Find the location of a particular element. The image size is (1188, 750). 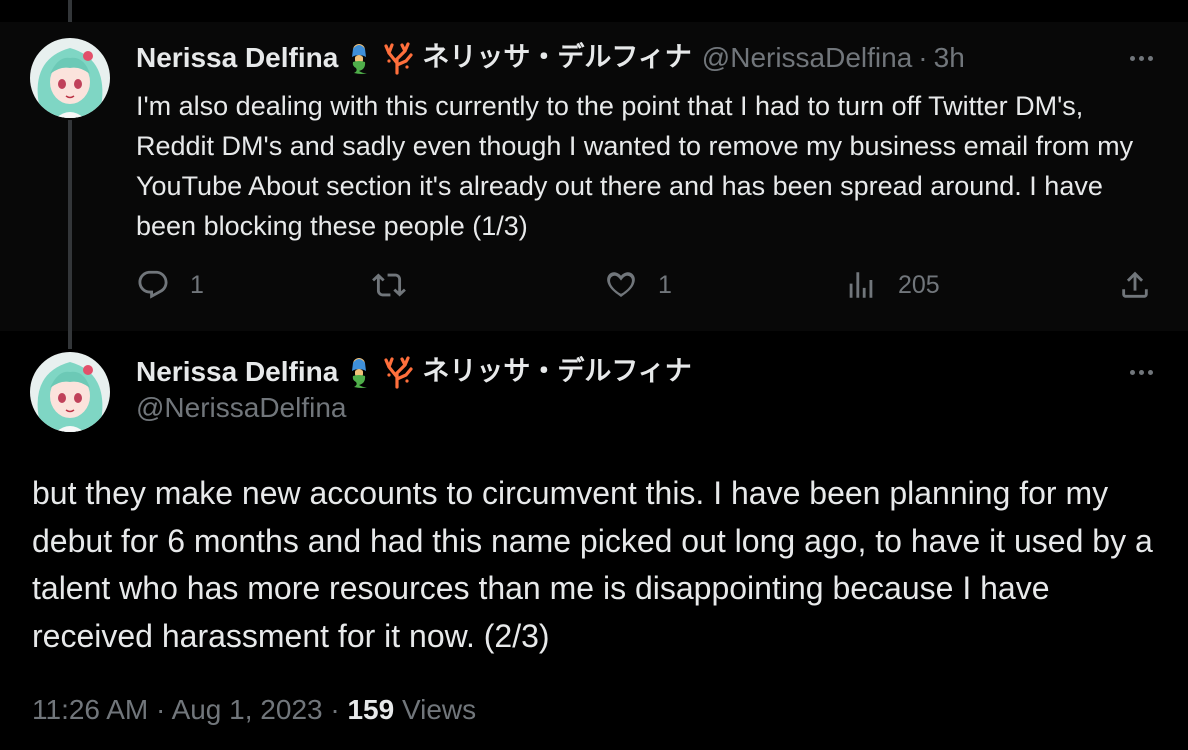

reply-count: 1 is located at coordinates (197, 284).